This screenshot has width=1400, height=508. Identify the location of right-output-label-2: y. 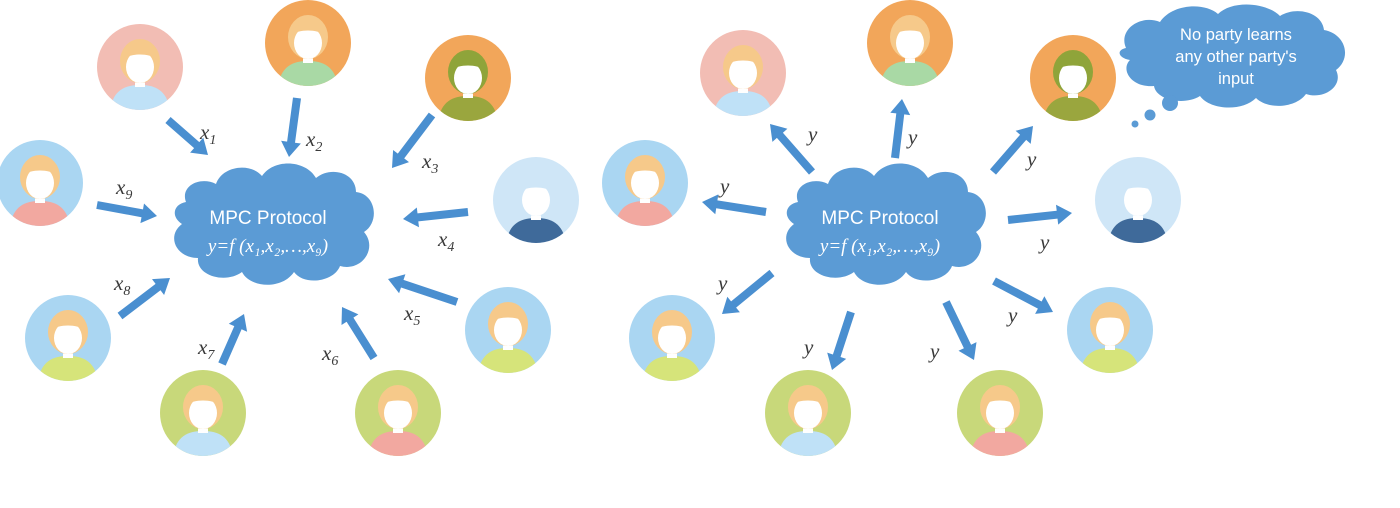
(912, 137).